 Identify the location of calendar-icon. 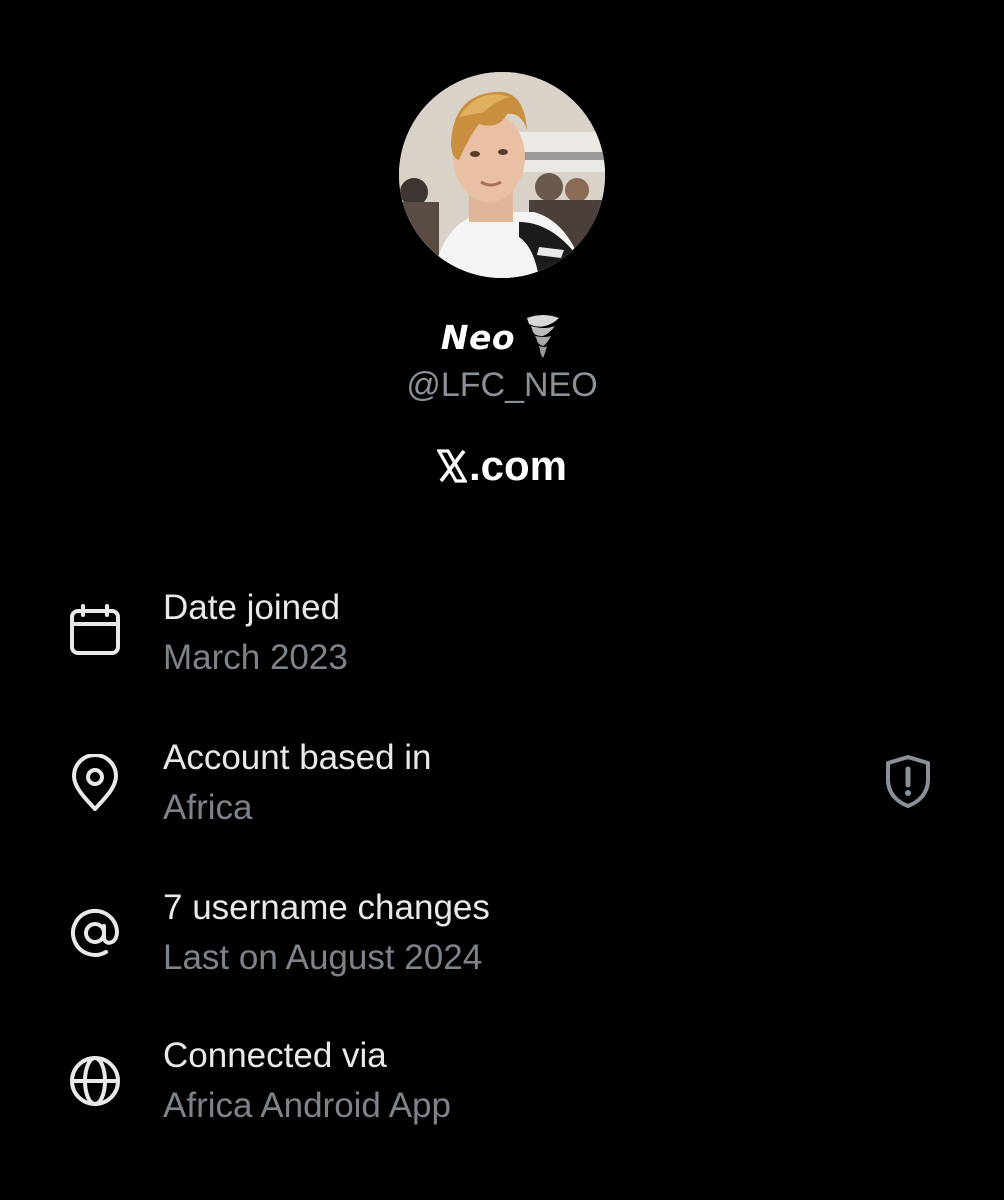
(95, 631).